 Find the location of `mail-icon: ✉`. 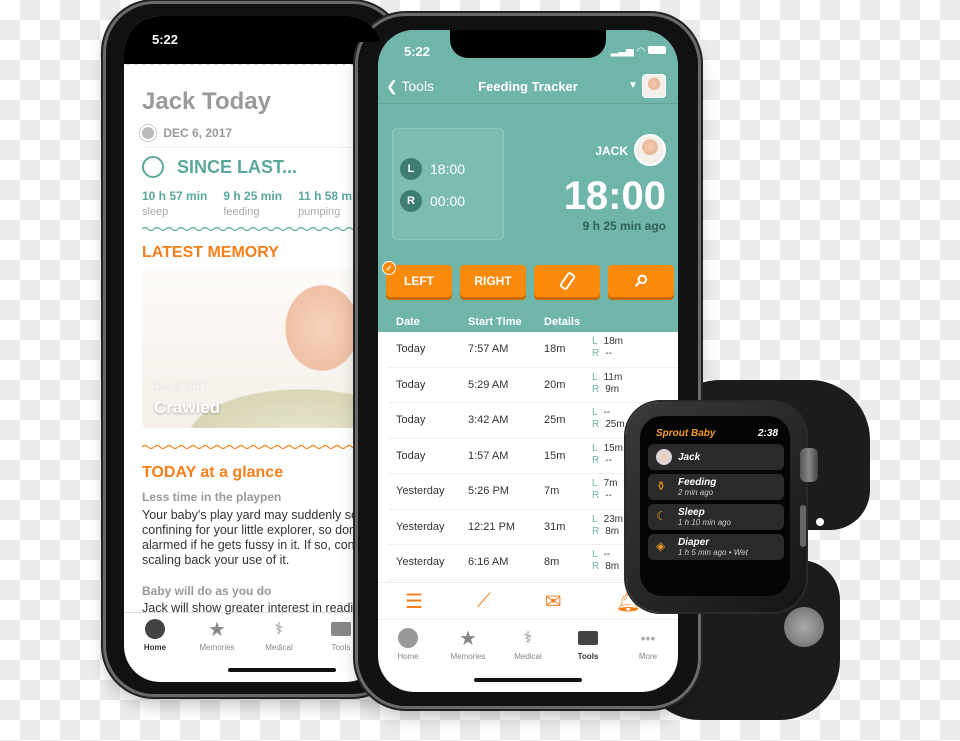

mail-icon: ✉ is located at coordinates (553, 601).